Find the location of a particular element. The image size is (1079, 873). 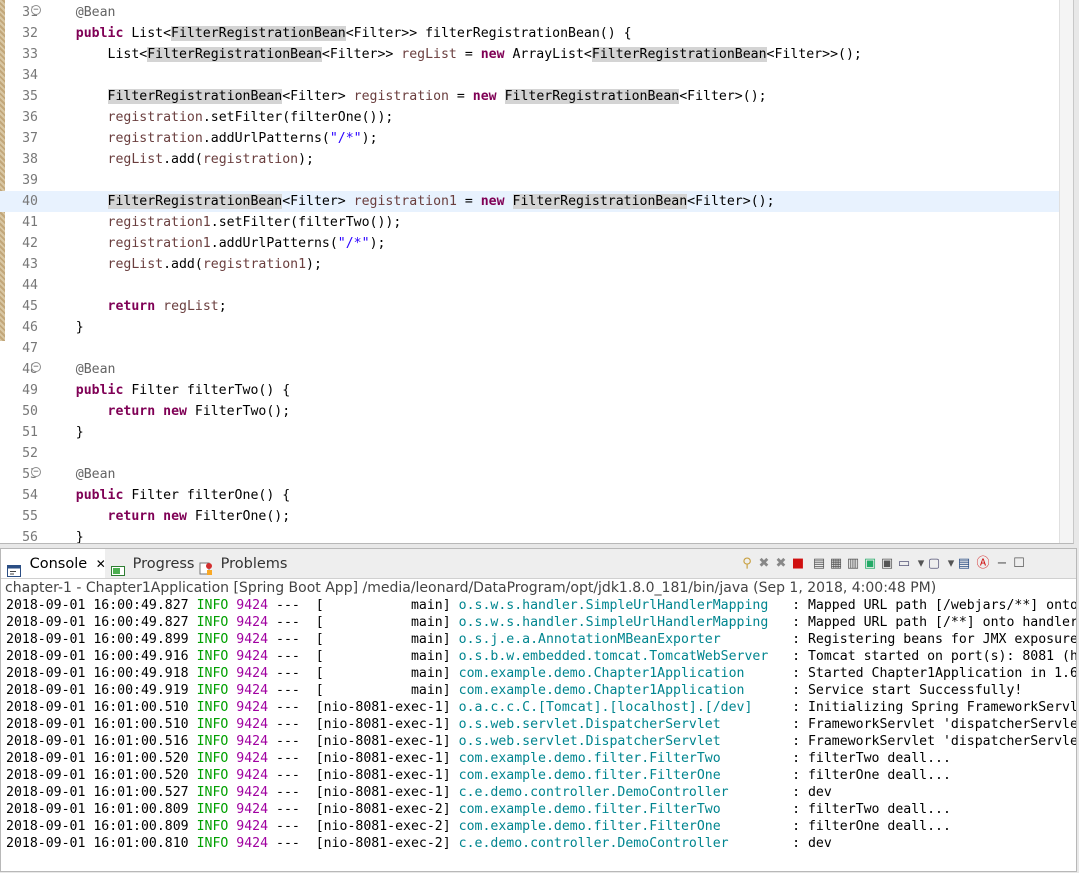

code-line: 54 public Filter filterOne() { is located at coordinates (529, 495).